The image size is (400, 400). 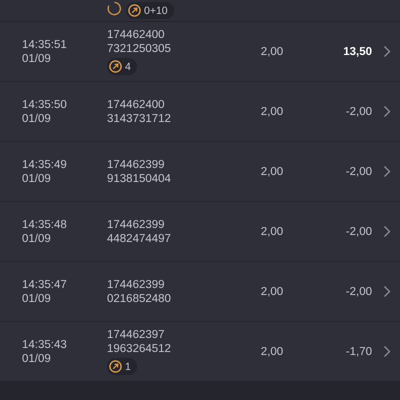 I want to click on bet-id: 1963264512, so click(x=139, y=349).